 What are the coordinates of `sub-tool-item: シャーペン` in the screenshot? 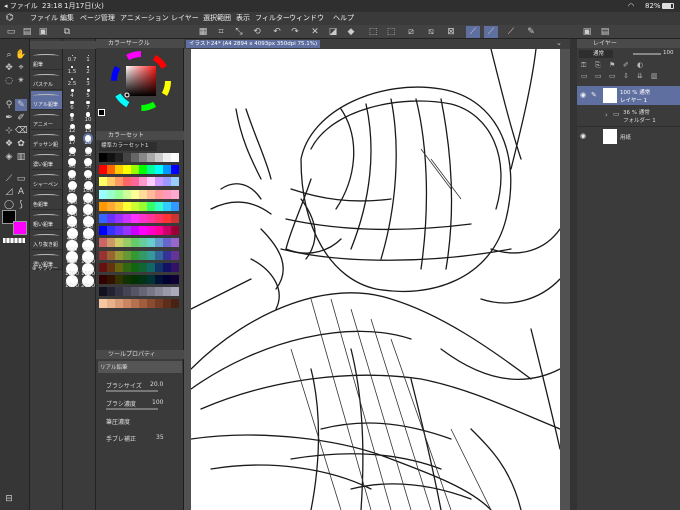 It's located at (46, 180).